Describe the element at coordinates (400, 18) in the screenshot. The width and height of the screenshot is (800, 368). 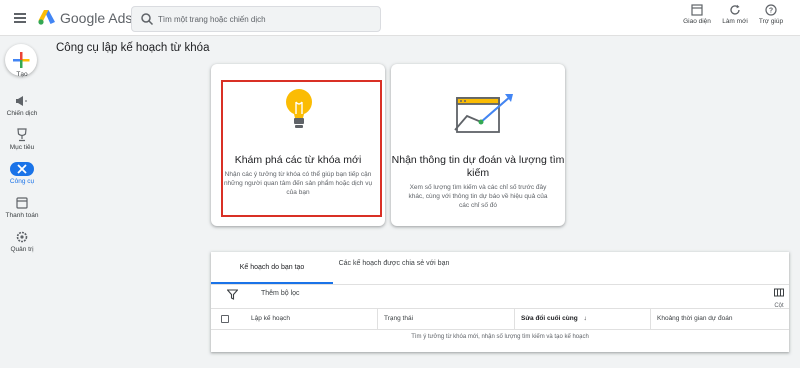
I see `top-app-bar: Google Ads Giao diện Làm mới ? Trợ giúp` at that location.